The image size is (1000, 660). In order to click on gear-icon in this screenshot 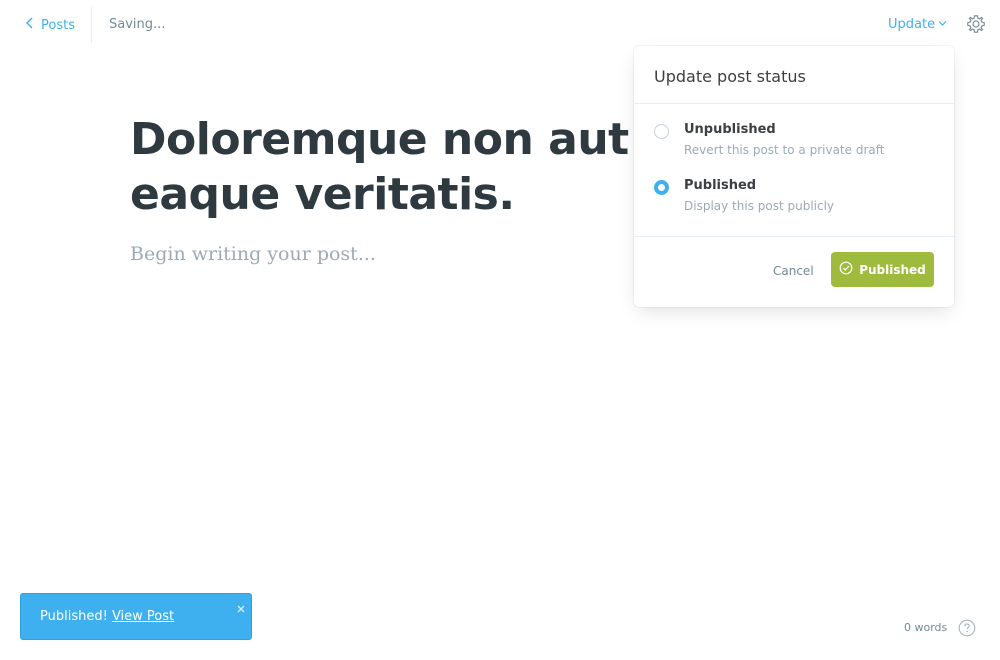, I will do `click(976, 24)`.